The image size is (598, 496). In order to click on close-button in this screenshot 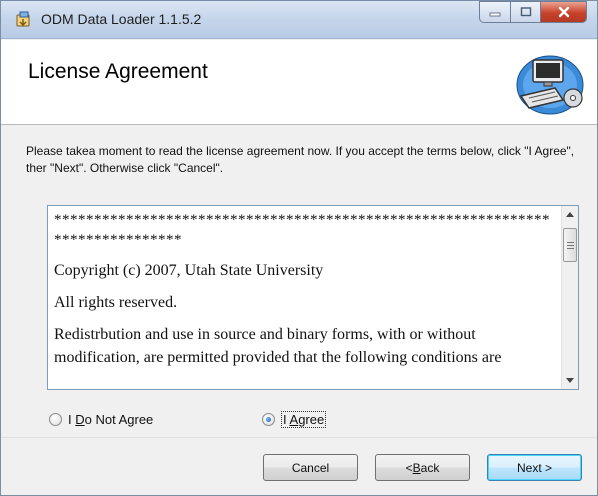, I will do `click(564, 12)`.